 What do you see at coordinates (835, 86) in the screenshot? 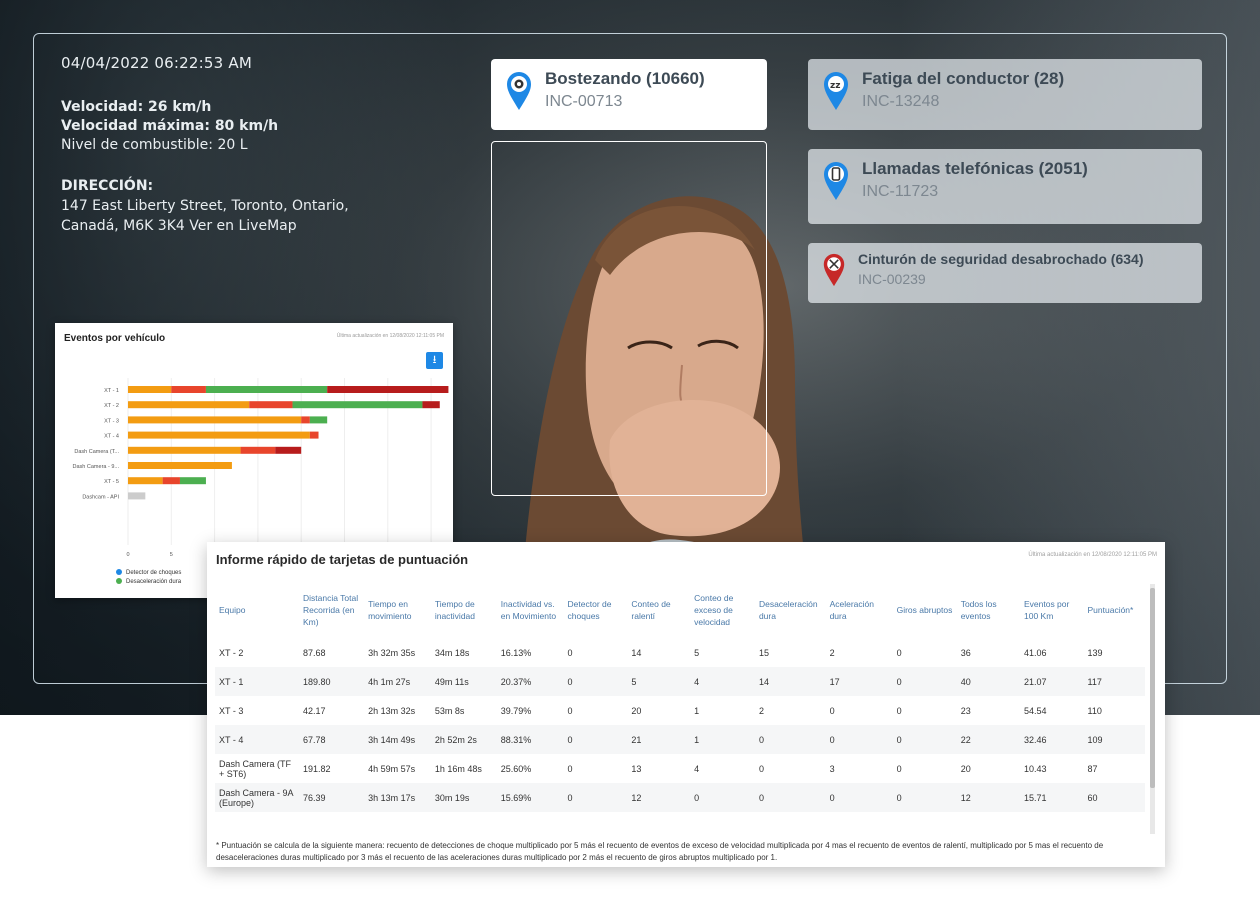
I see `svg-text: zz` at bounding box center [835, 86].